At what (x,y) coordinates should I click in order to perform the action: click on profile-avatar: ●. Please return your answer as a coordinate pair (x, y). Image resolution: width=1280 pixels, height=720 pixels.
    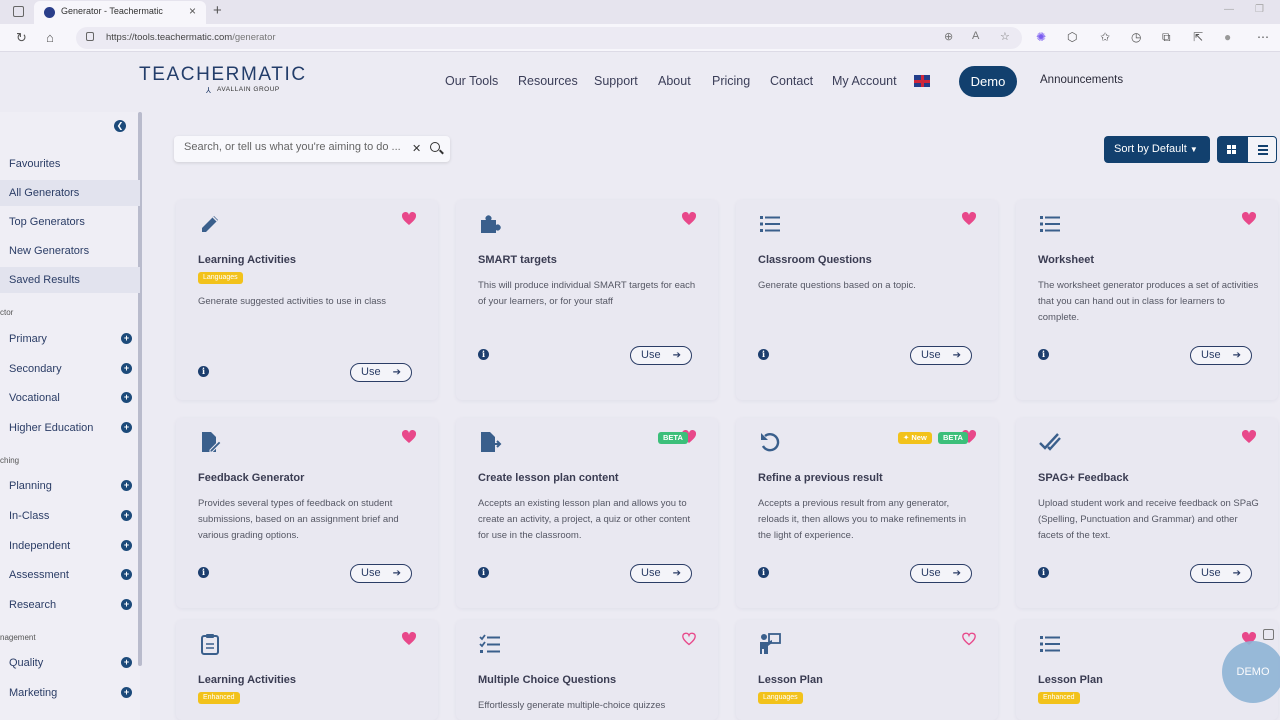
    Looking at the image, I should click on (1227, 37).